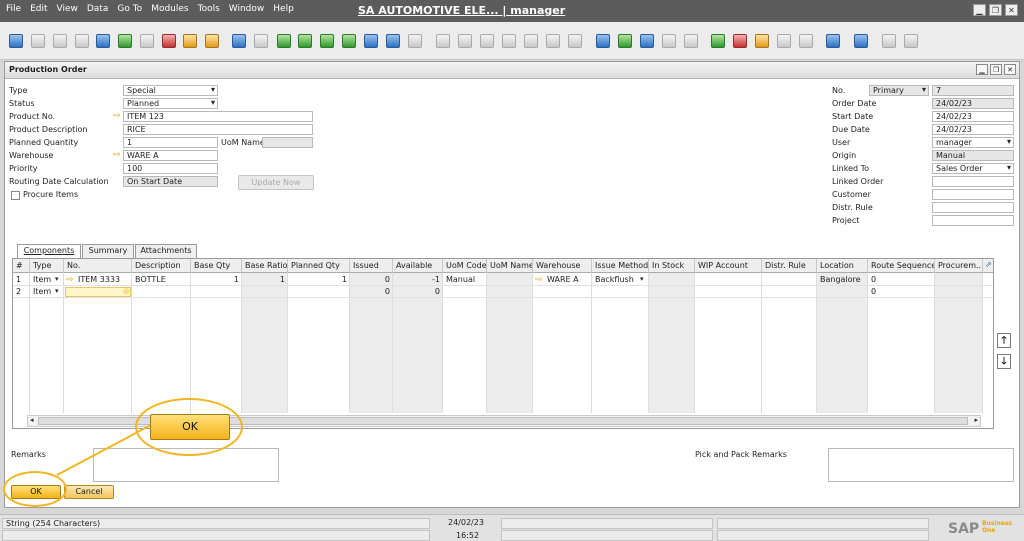 The width and height of the screenshot is (1024, 541). What do you see at coordinates (118, 155) in the screenshot?
I see `warehouse-link-arrow-icon: ⇨` at bounding box center [118, 155].